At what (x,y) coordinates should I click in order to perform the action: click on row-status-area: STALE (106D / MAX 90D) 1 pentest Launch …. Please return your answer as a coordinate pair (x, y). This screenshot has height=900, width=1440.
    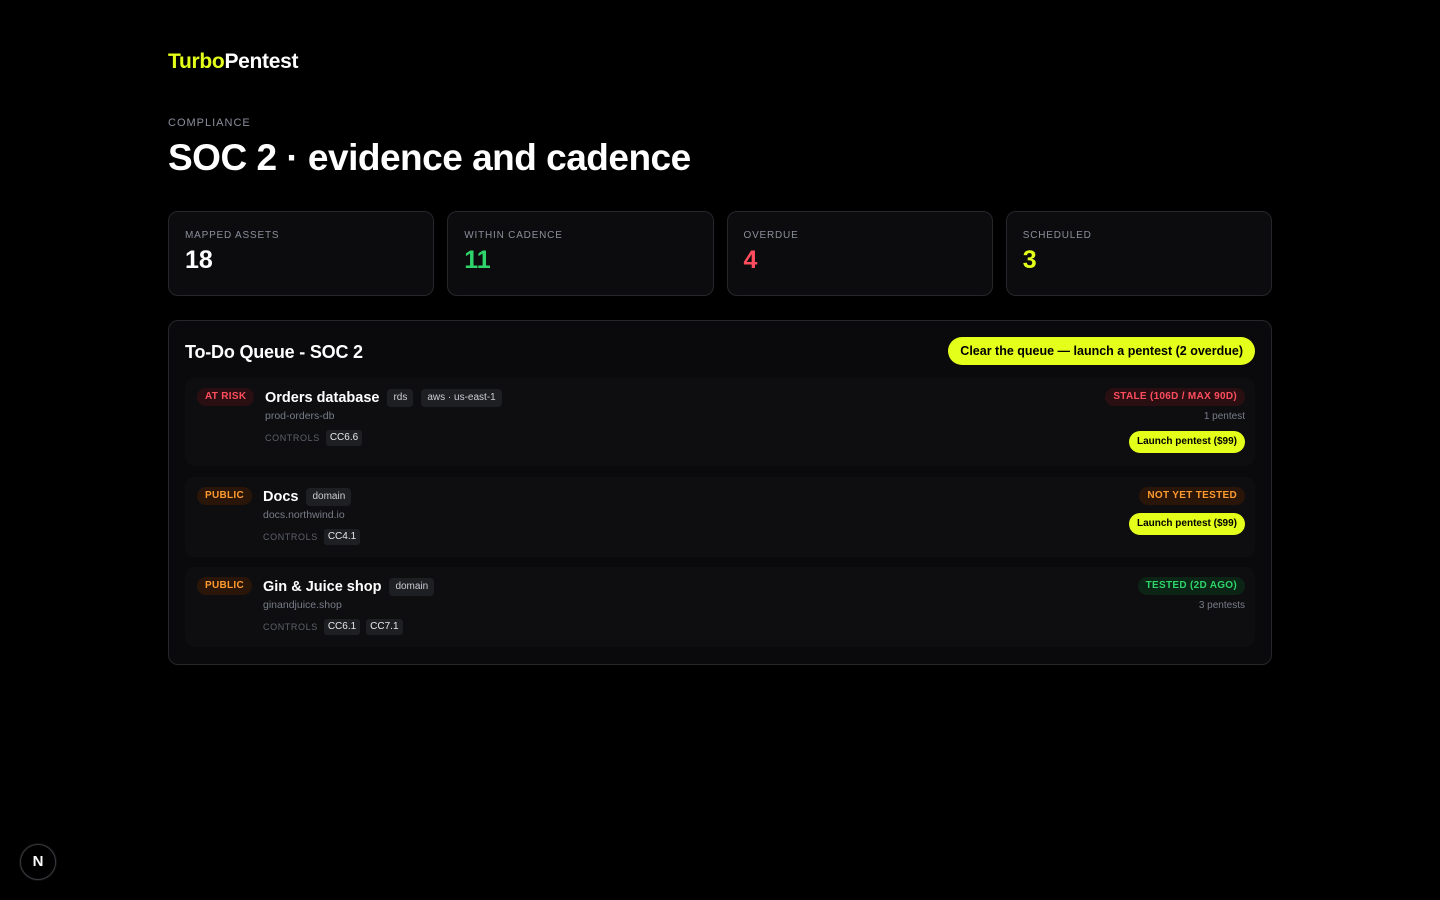
    Looking at the image, I should click on (1175, 420).